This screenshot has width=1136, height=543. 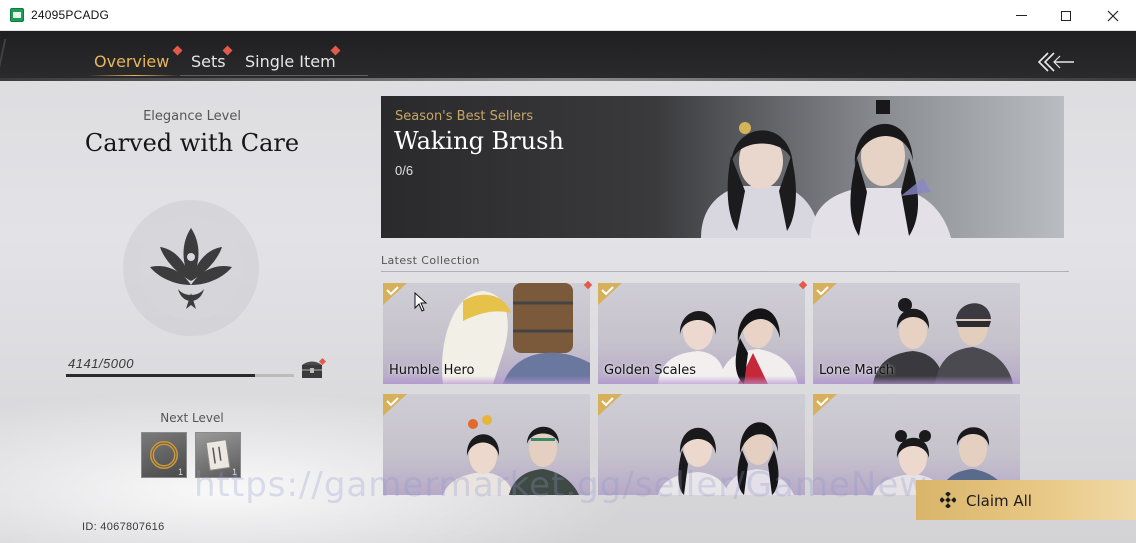 What do you see at coordinates (290, 61) in the screenshot?
I see `tab-single-item: Single Item` at bounding box center [290, 61].